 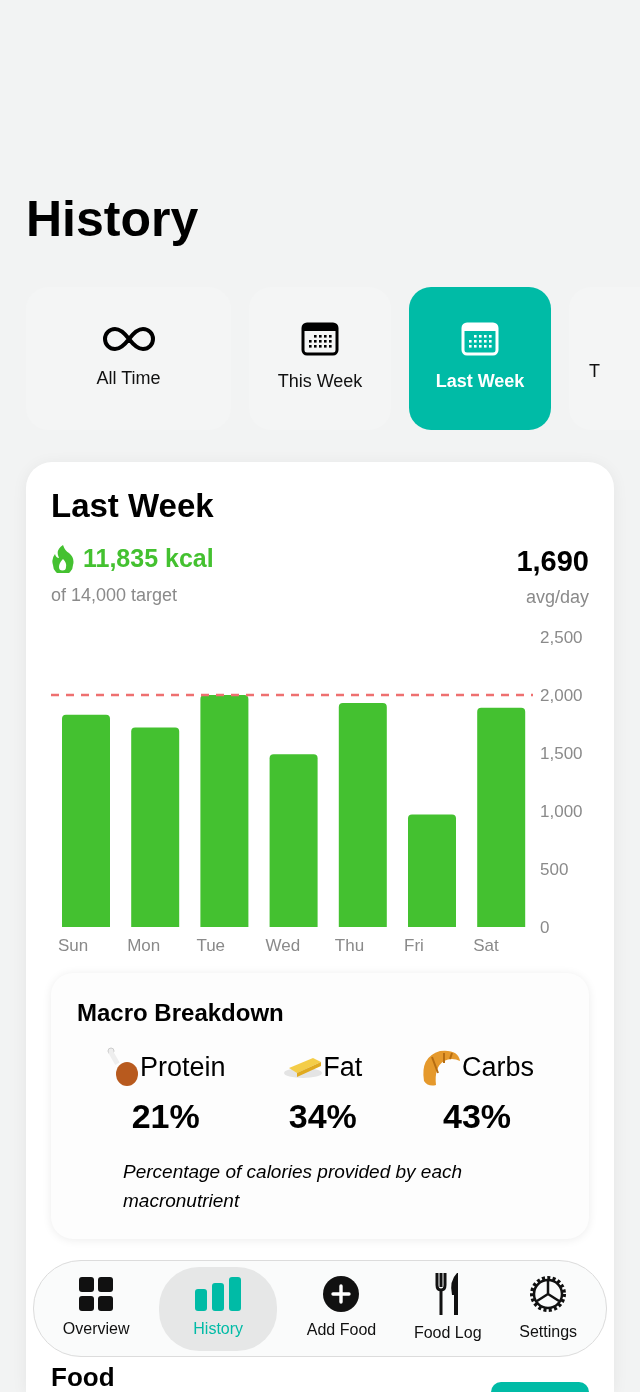 What do you see at coordinates (283, 945) in the screenshot?
I see `axis-label: Wed` at bounding box center [283, 945].